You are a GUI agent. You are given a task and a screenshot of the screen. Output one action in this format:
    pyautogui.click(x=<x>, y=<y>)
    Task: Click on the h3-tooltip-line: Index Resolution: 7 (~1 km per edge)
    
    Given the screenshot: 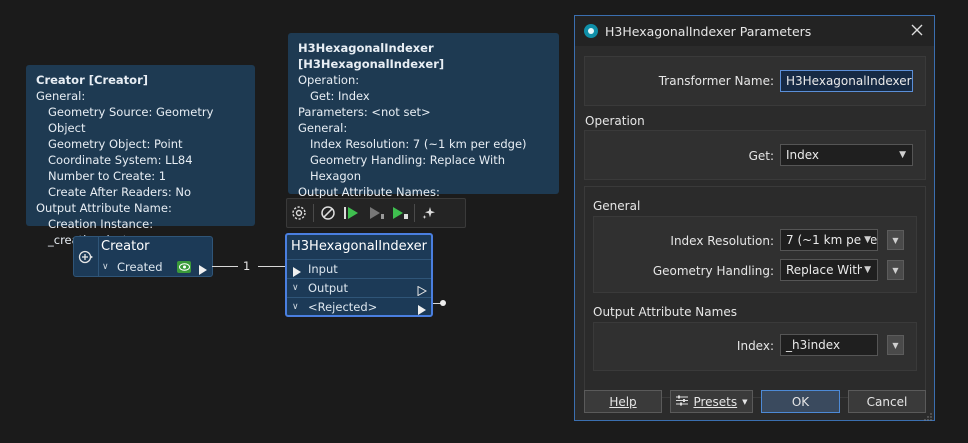 What is the action you would take?
    pyautogui.click(x=418, y=144)
    